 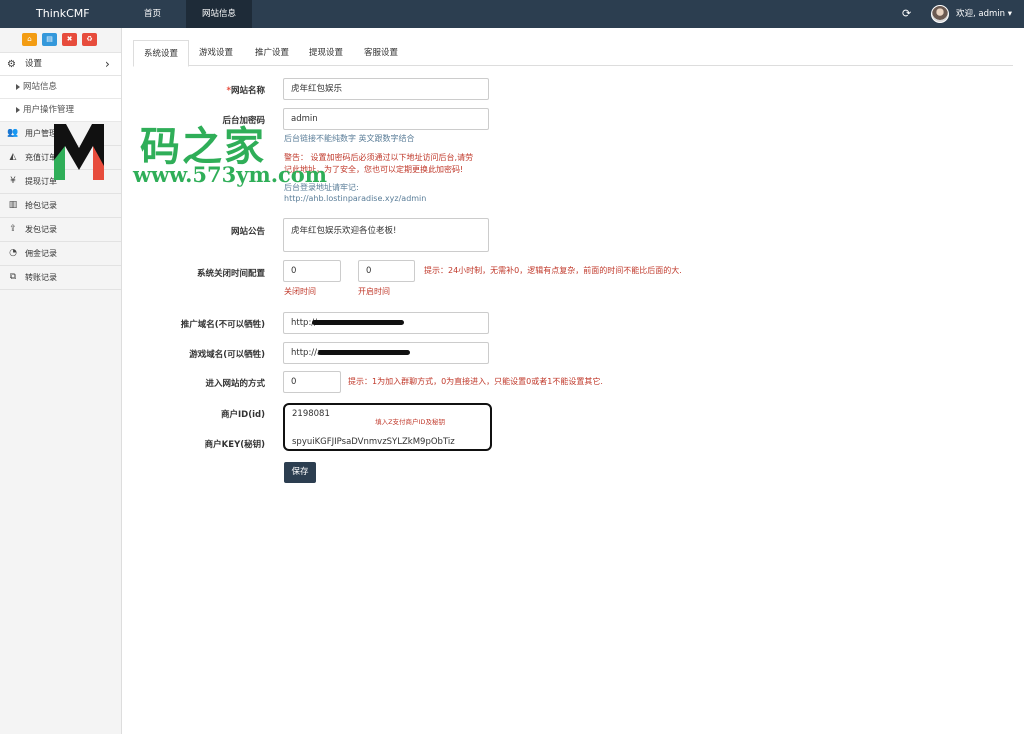 What do you see at coordinates (60, 206) in the screenshot?
I see `sidebar-item-grab-records: ▥ 抢包记录` at bounding box center [60, 206].